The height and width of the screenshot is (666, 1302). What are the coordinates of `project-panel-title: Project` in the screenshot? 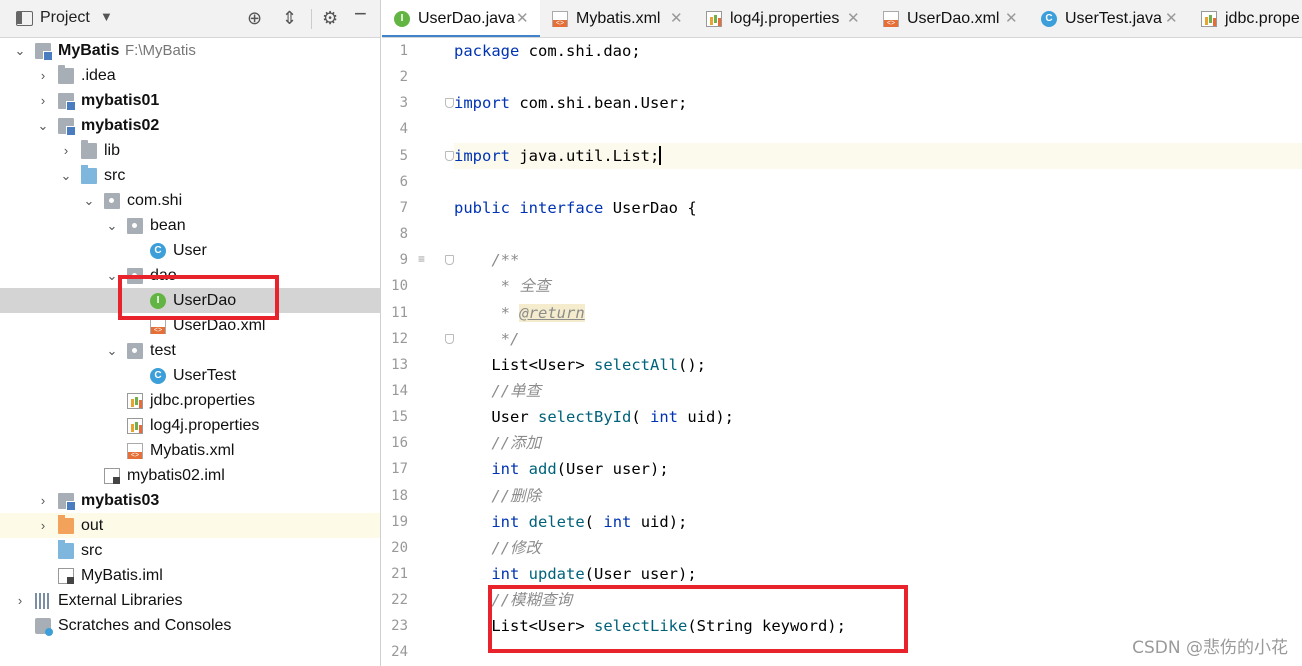 It's located at (65, 18).